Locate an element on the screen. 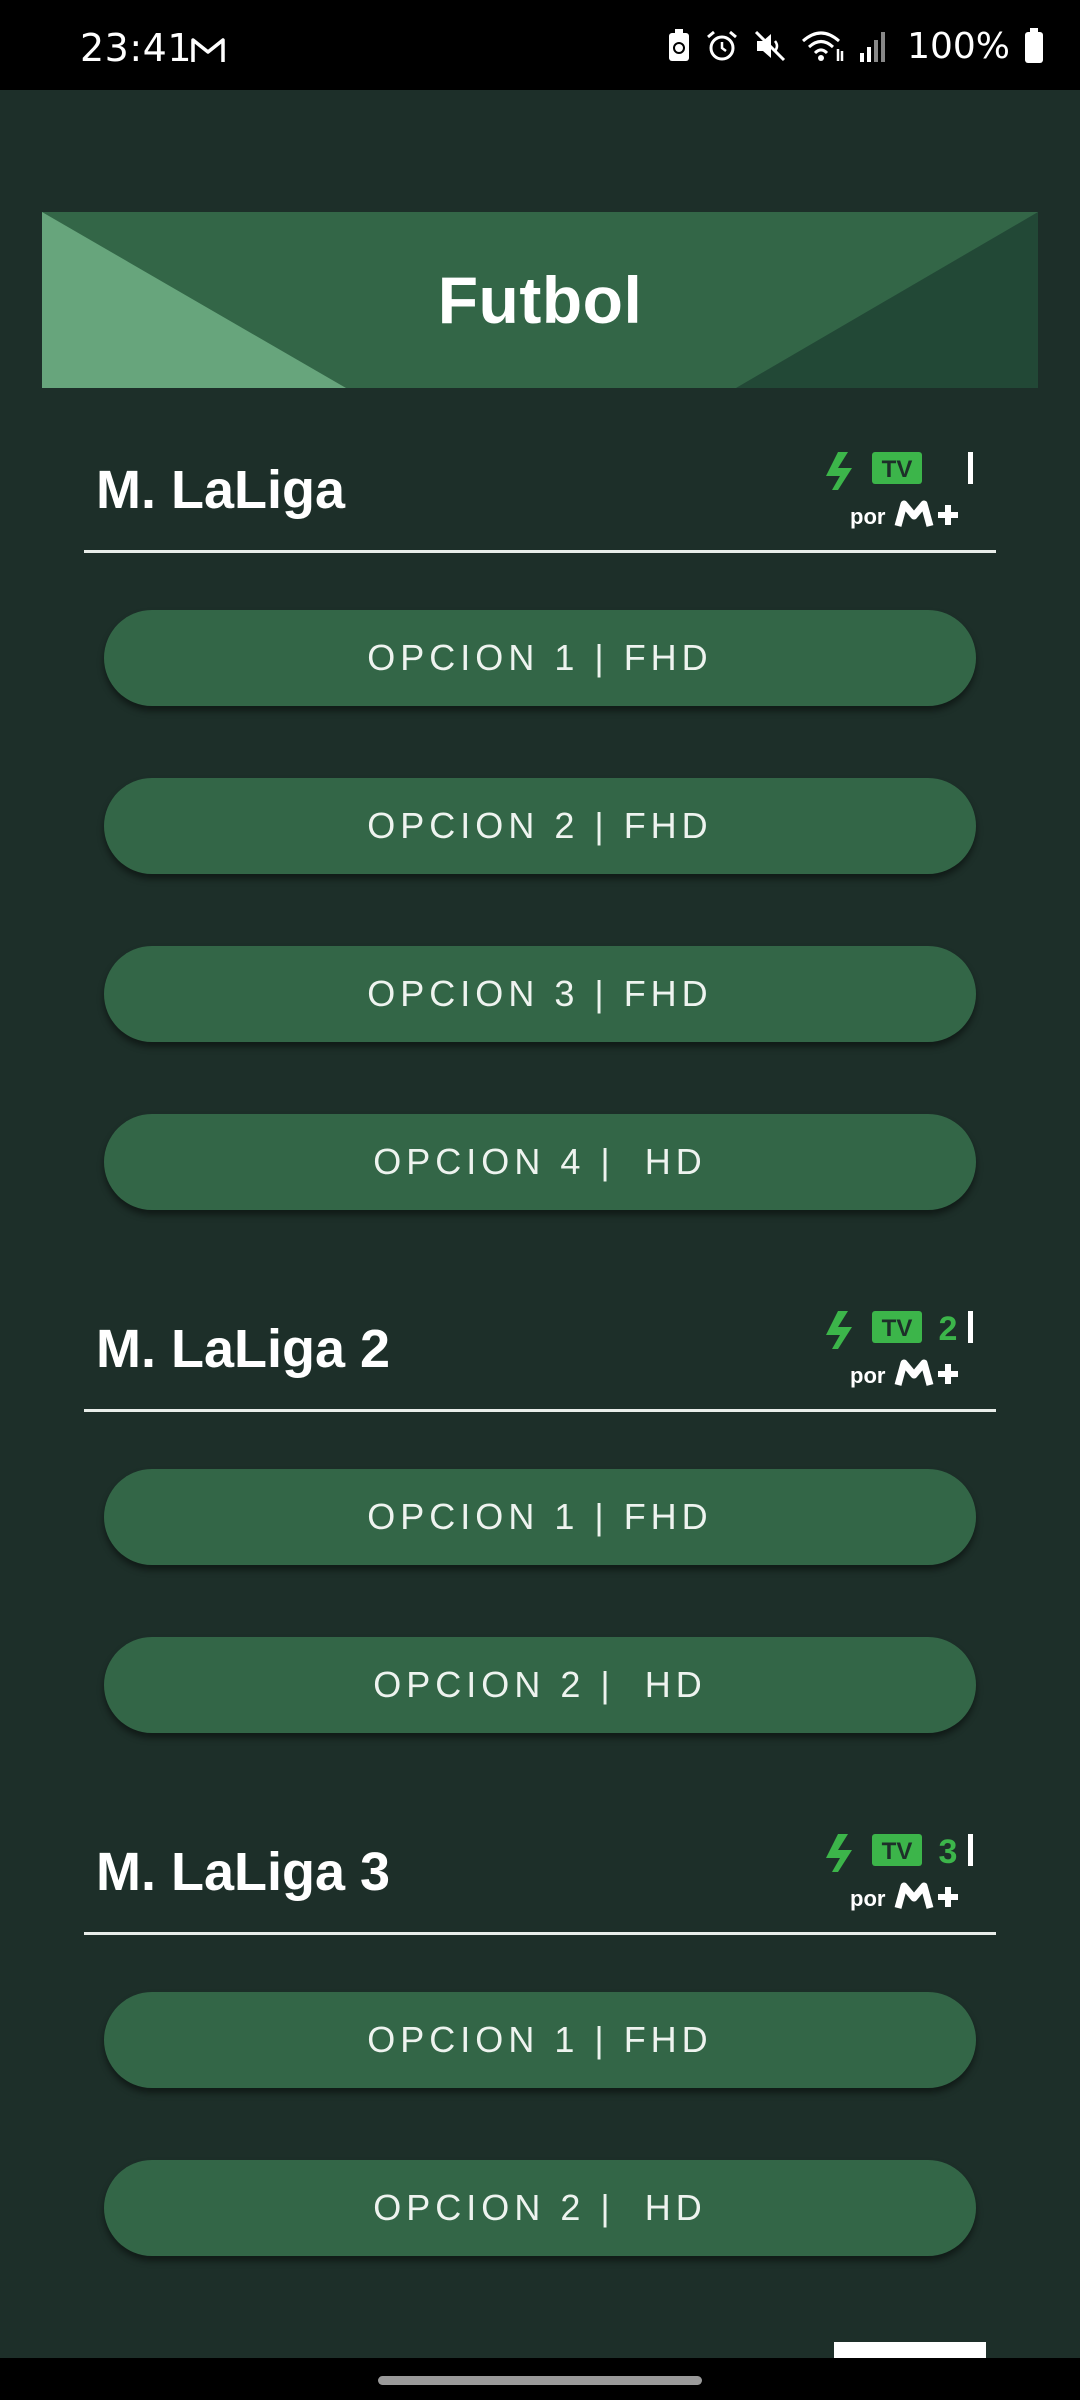 This screenshot has height=2400, width=1080. gmail-icon is located at coordinates (208, 50).